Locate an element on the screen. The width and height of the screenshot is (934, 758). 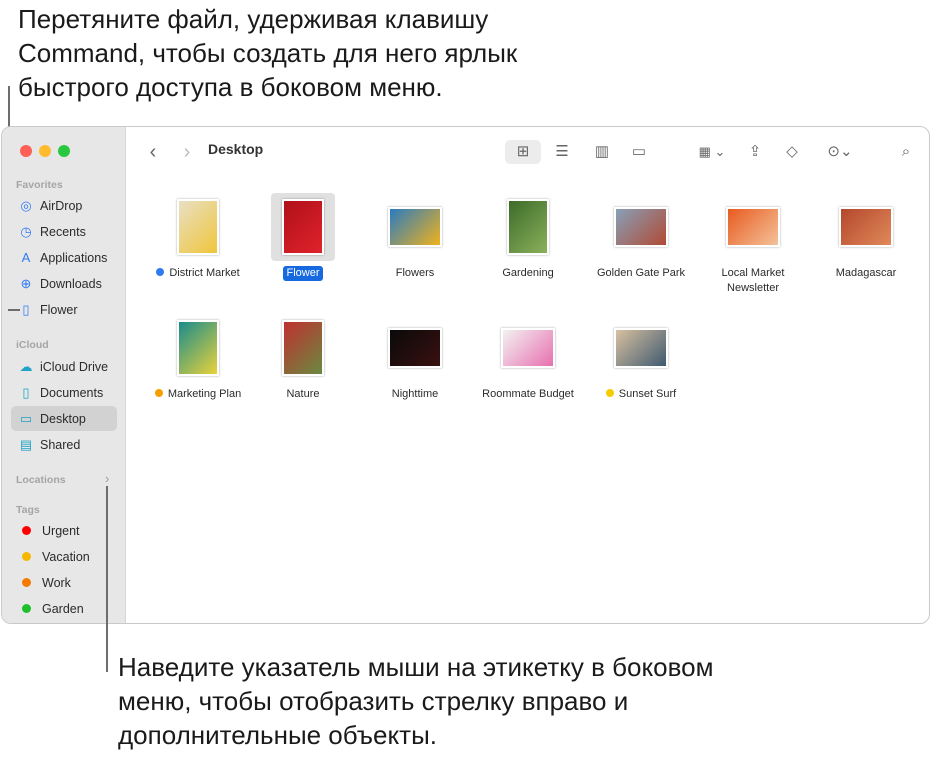
file-name: Nature is located at coordinates (302, 394).